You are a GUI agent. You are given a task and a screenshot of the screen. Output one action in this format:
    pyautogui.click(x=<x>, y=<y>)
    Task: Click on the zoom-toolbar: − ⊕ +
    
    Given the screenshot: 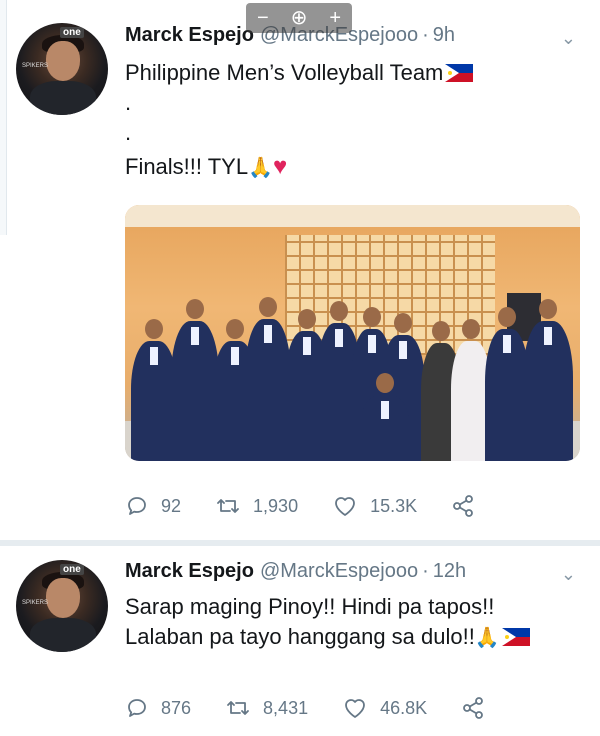 What is the action you would take?
    pyautogui.click(x=299, y=18)
    